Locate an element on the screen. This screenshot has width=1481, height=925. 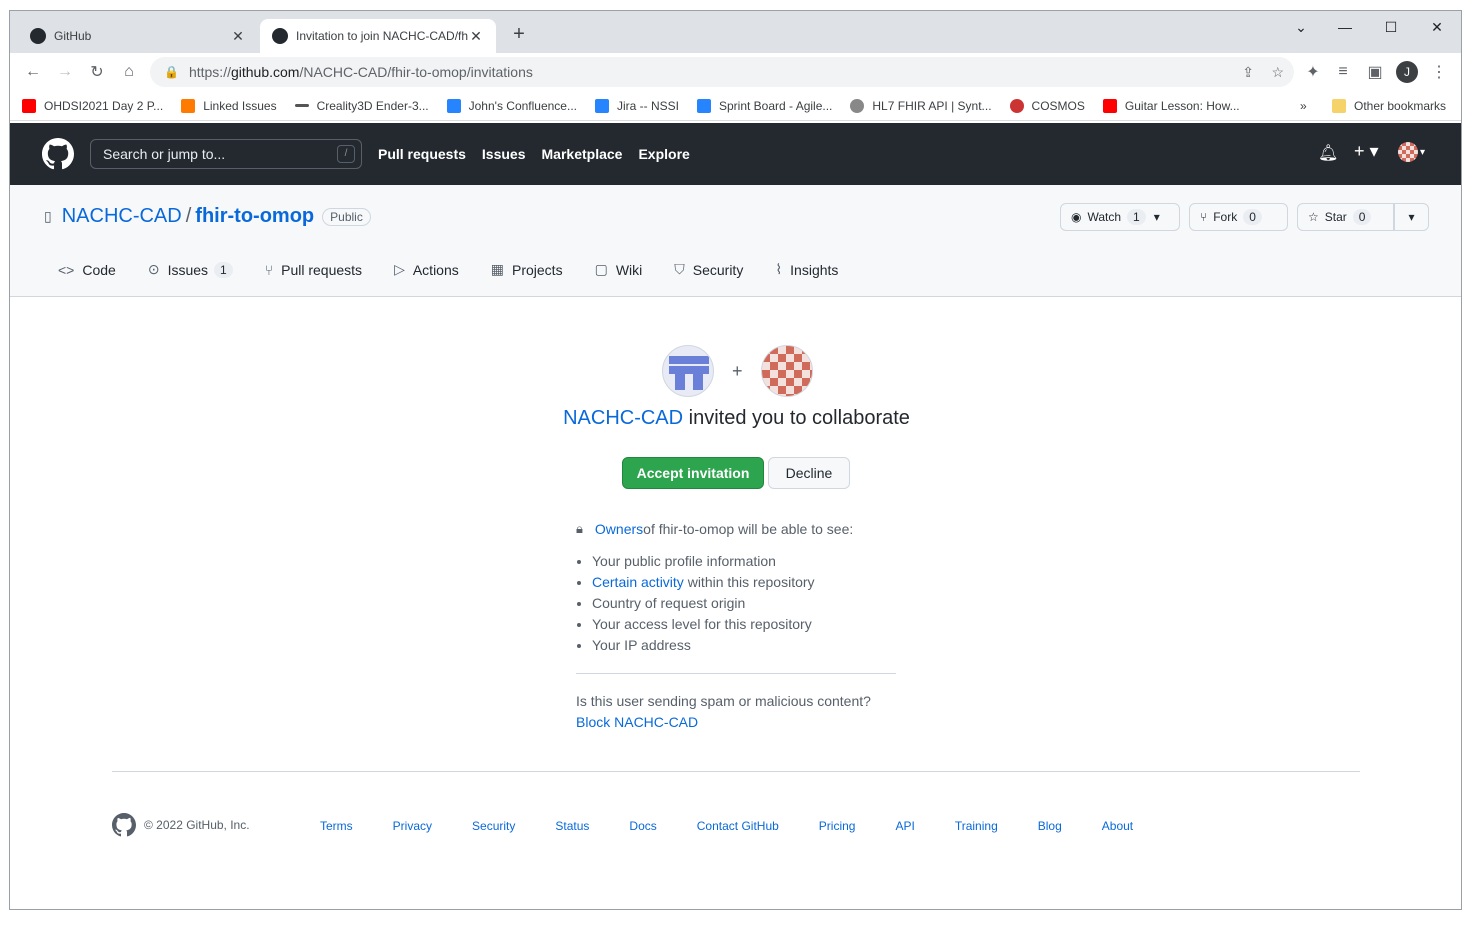
lock-icon: 🔒︎ is located at coordinates (579, 528).